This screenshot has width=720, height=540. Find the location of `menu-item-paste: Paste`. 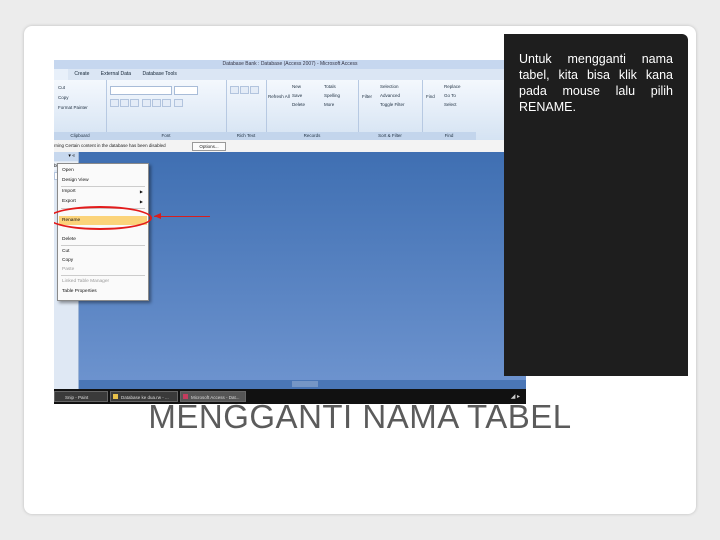

menu-item-paste: Paste is located at coordinates (103, 269).